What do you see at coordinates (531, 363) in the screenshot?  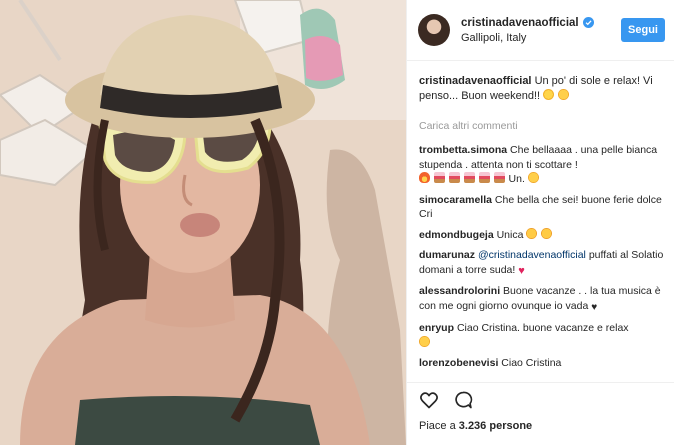 I see `comment-text: Ciao Cristina` at bounding box center [531, 363].